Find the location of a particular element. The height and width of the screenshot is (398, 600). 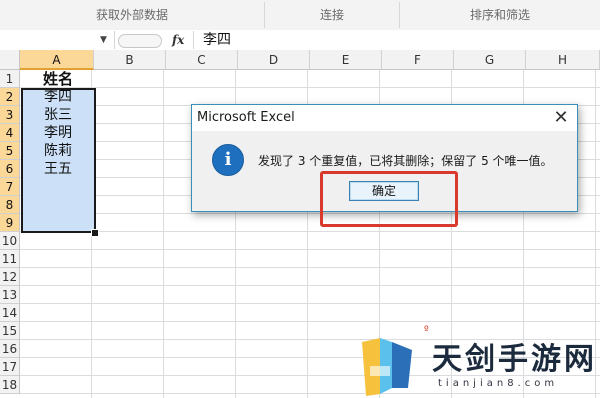

row-header: 2 is located at coordinates (10, 97).